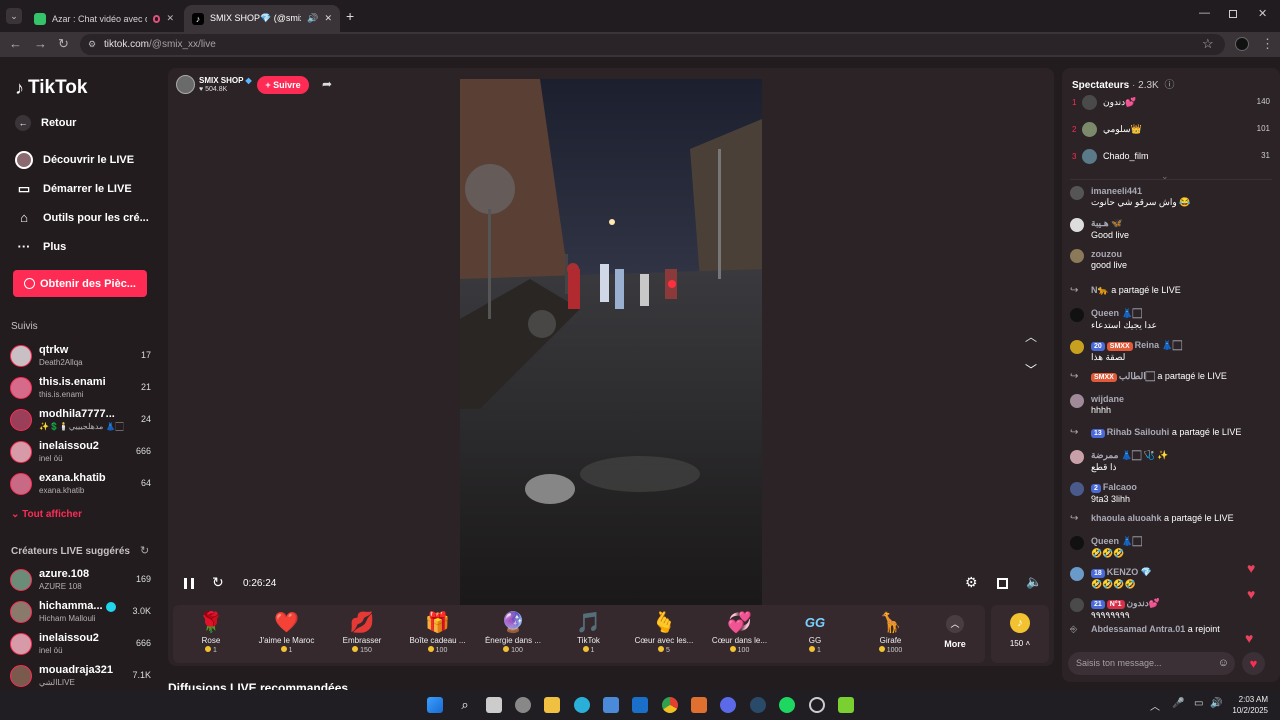 The height and width of the screenshot is (720, 1280). What do you see at coordinates (740, 634) in the screenshot?
I see `gift-7: 💞 Cœur dans le... 100` at bounding box center [740, 634].